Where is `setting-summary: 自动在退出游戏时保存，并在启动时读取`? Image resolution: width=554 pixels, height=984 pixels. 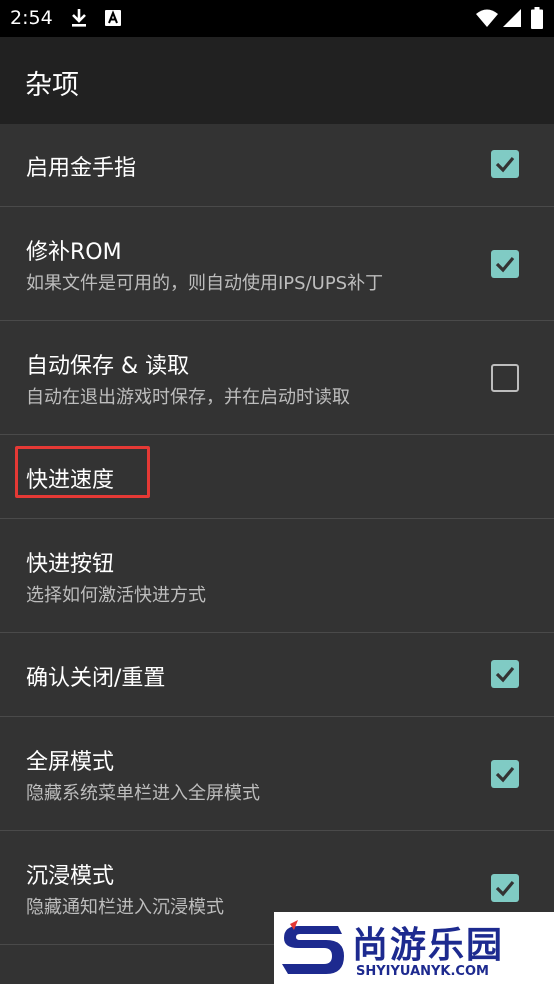 setting-summary: 自动在退出游戏时保存，并在启动时读取 is located at coordinates (188, 397).